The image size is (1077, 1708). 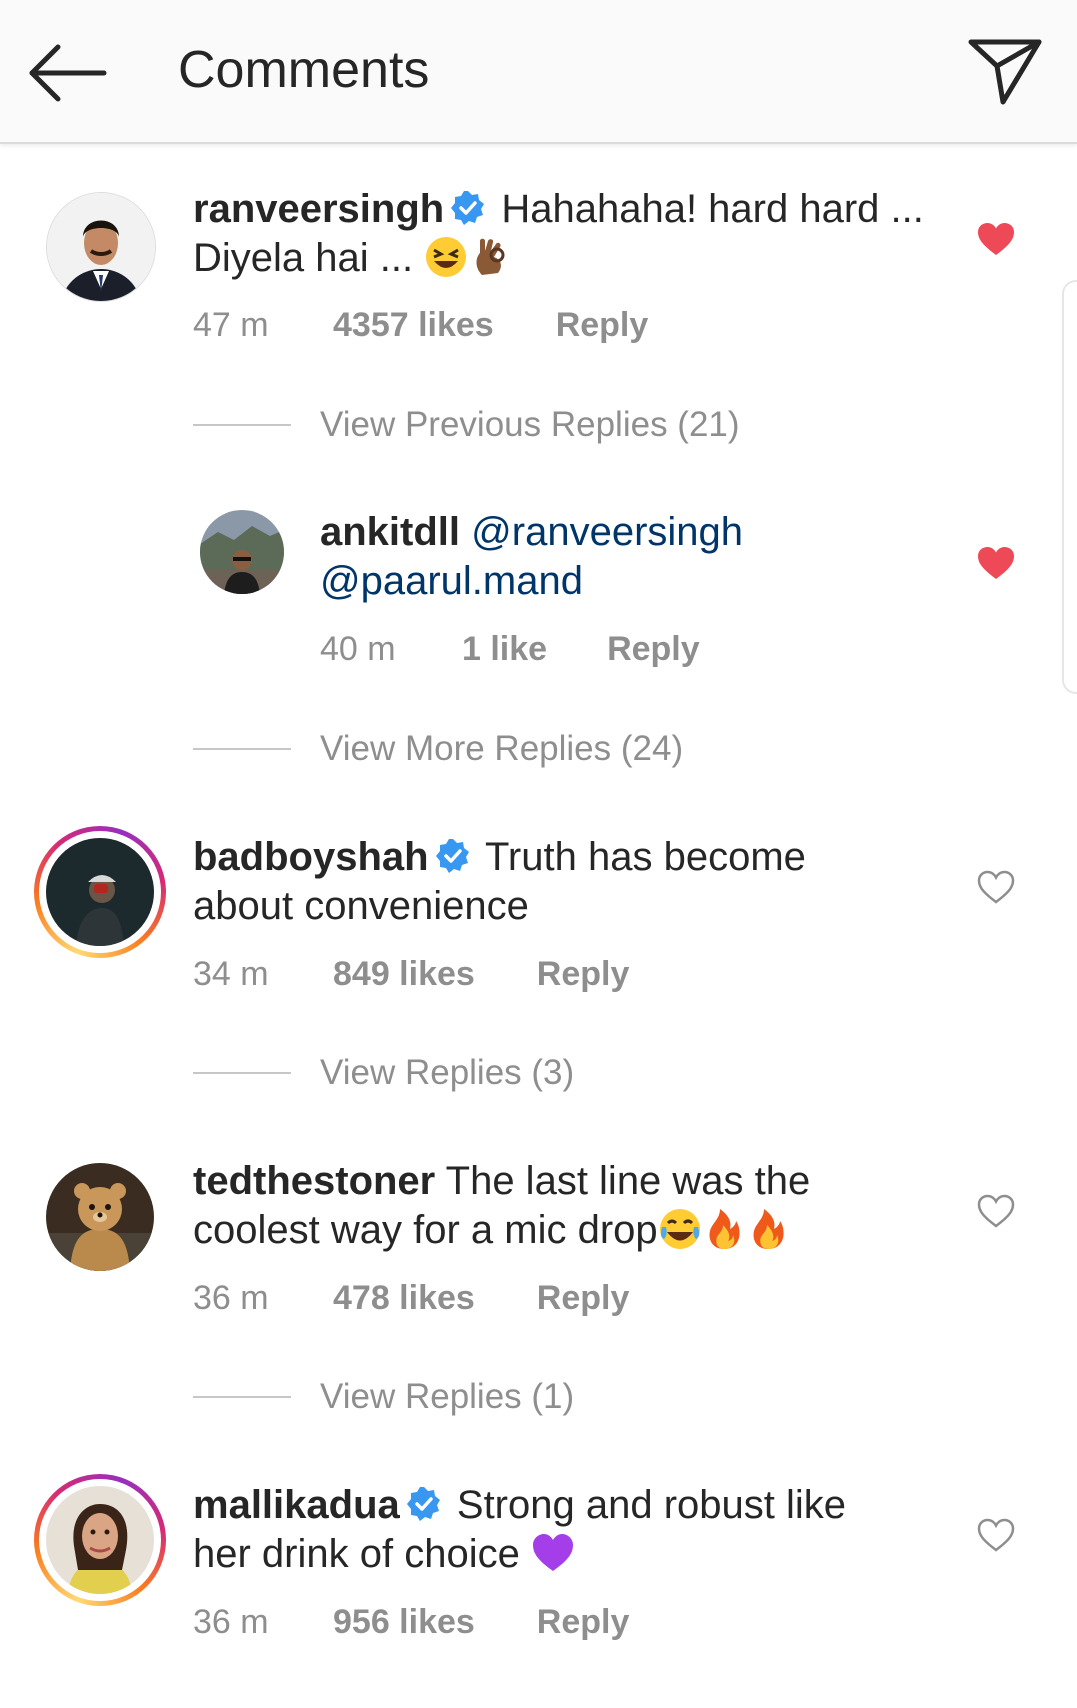 I want to click on like-count: 478 likes, so click(x=404, y=1298).